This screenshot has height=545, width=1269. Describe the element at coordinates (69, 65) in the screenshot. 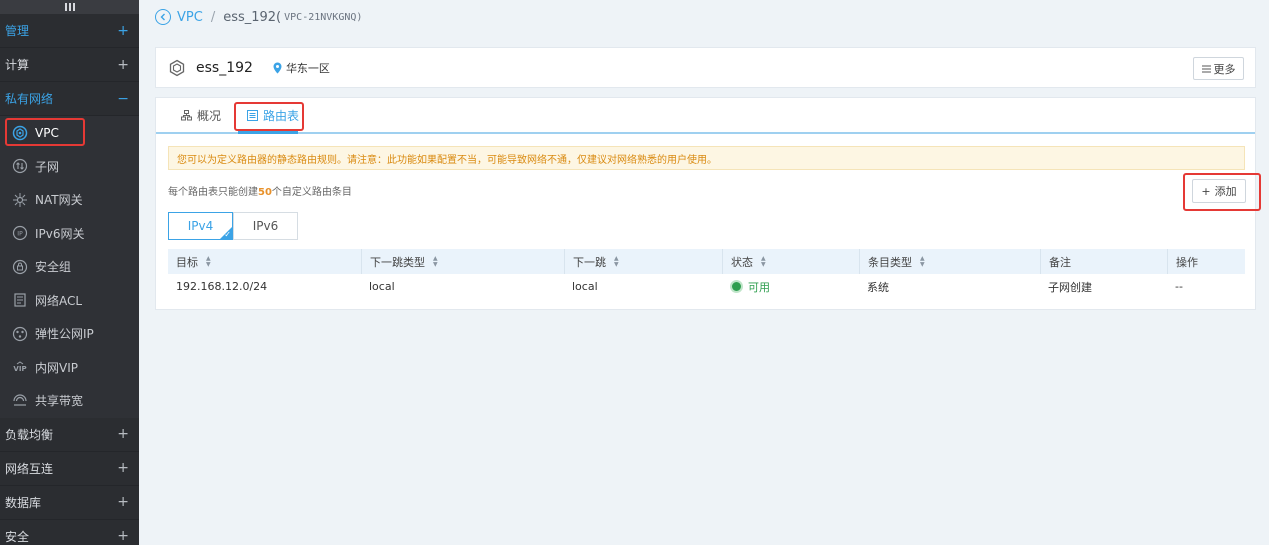

I see `sidebar-group-compute: 计算 +` at that location.